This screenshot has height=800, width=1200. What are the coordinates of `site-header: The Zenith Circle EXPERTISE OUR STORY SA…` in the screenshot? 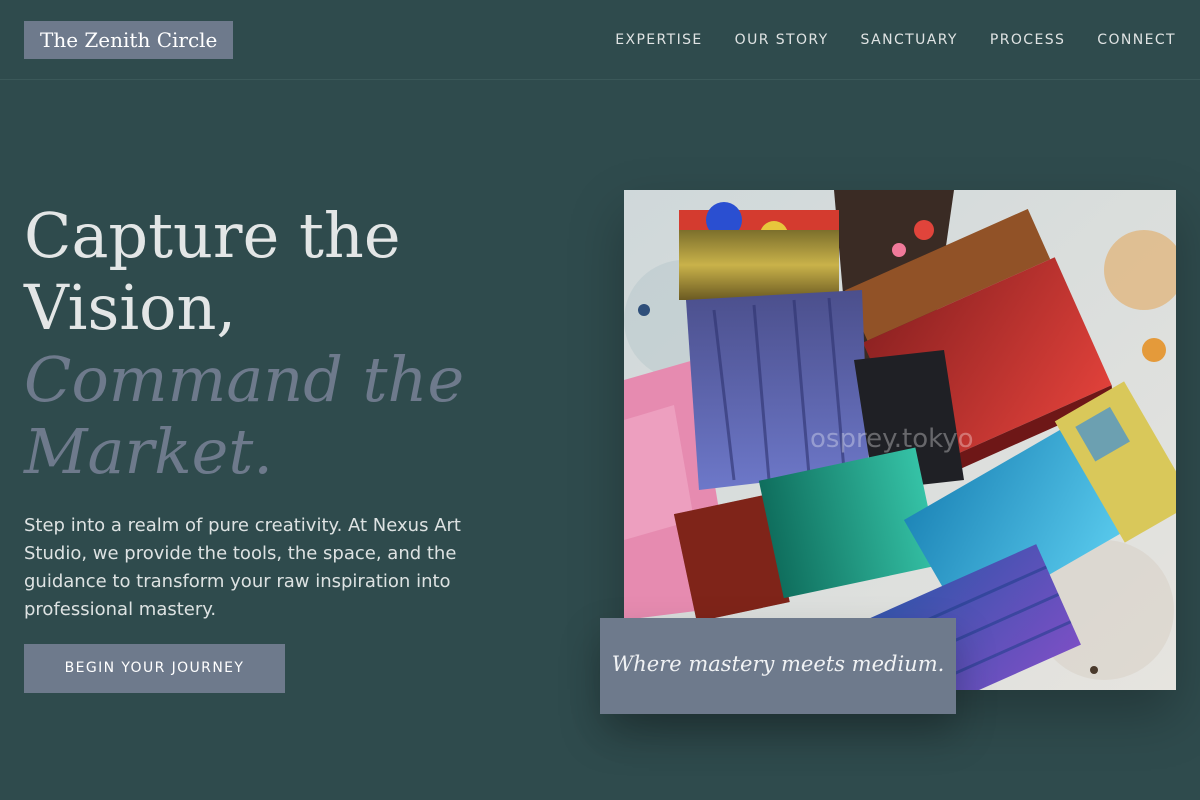 It's located at (600, 40).